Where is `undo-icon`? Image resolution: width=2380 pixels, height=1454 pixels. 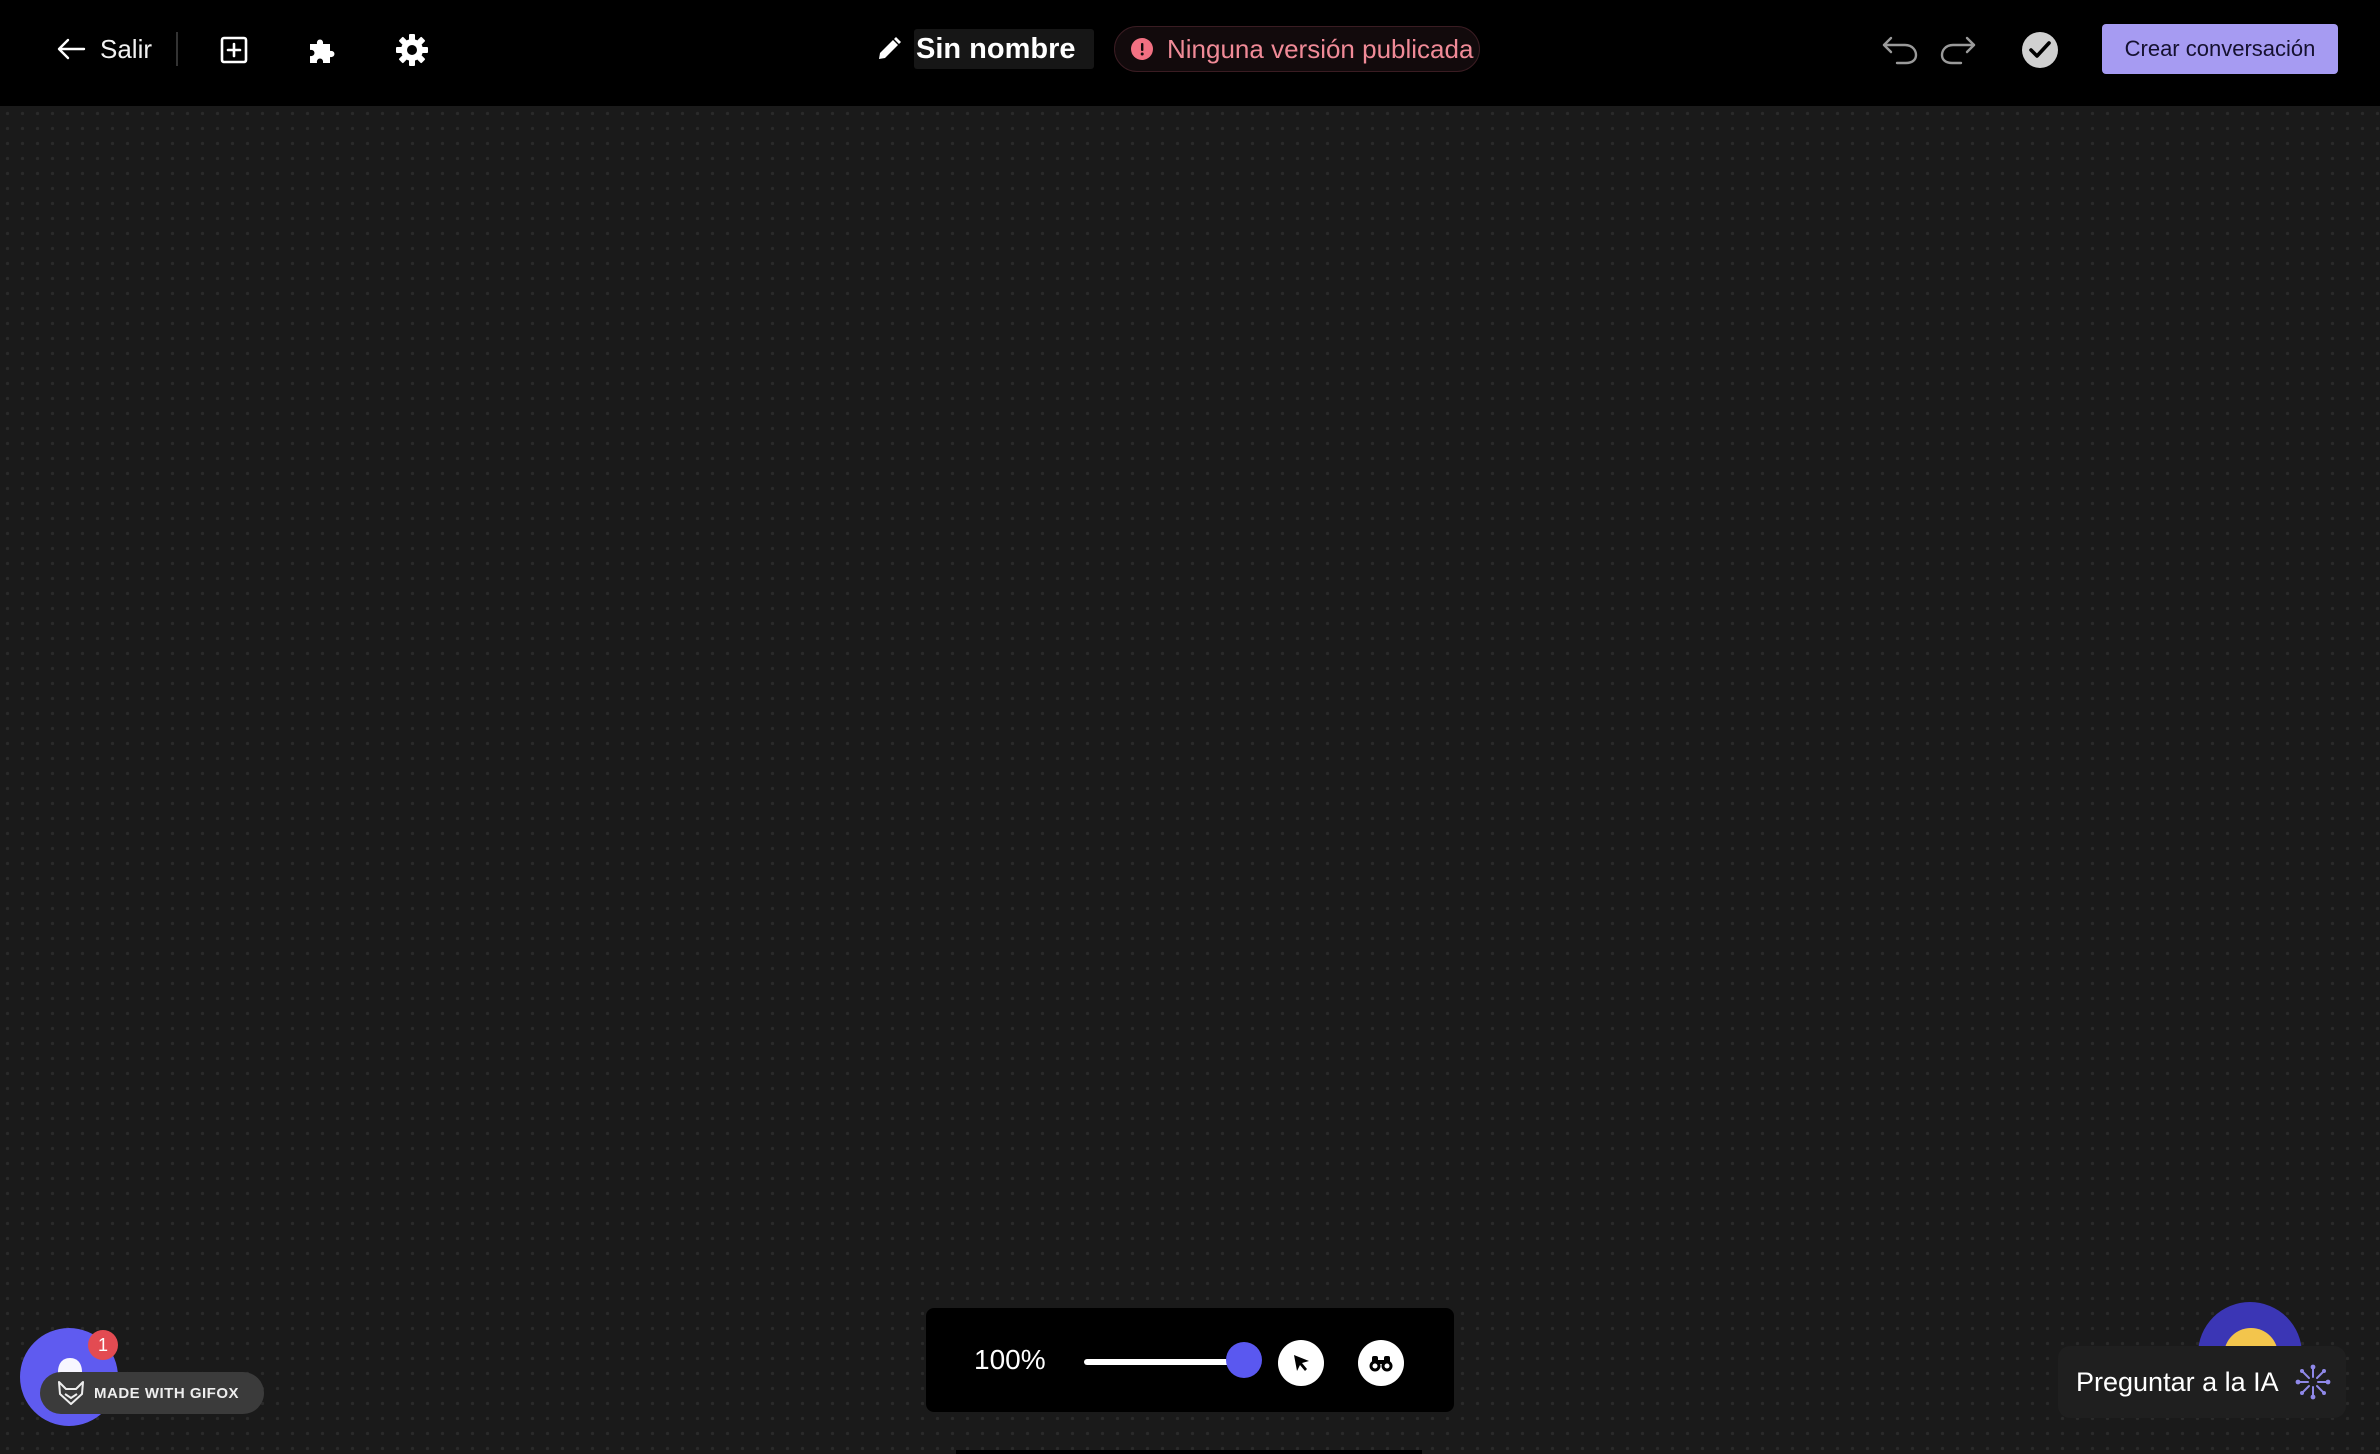
undo-icon is located at coordinates (1900, 50).